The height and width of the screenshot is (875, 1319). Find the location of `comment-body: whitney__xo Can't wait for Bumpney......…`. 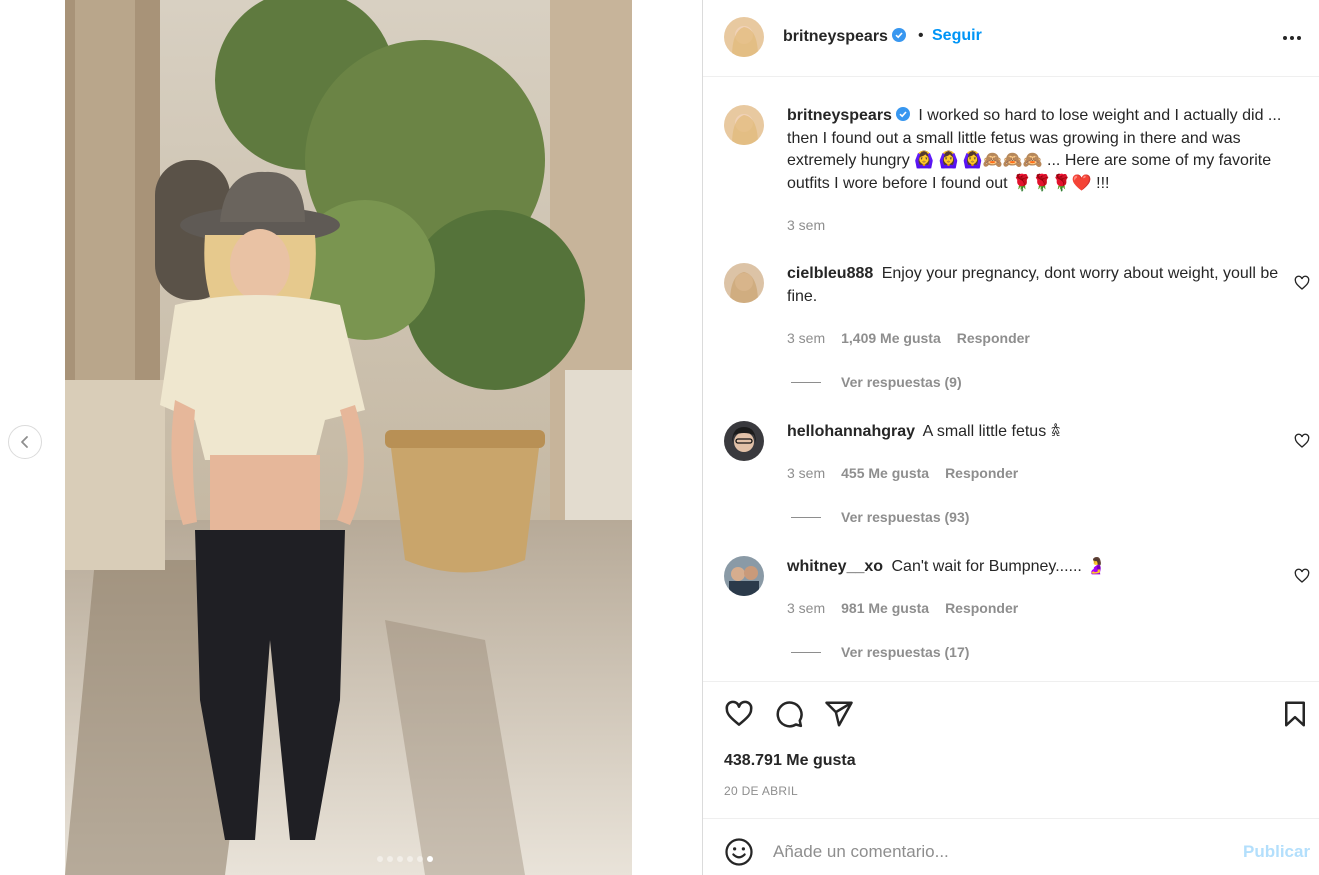

comment-body: whitney__xo Can't wait for Bumpney......… is located at coordinates (1047, 567).